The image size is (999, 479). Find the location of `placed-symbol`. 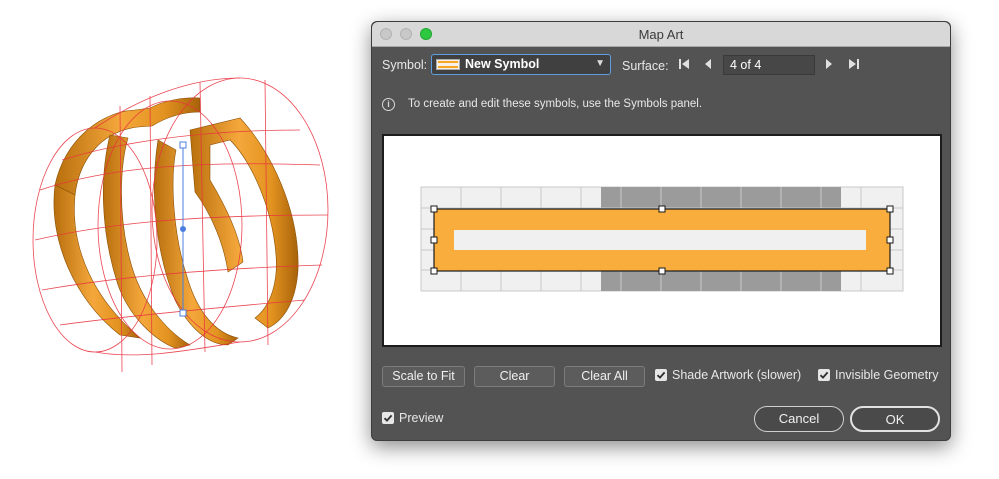

placed-symbol is located at coordinates (662, 240).